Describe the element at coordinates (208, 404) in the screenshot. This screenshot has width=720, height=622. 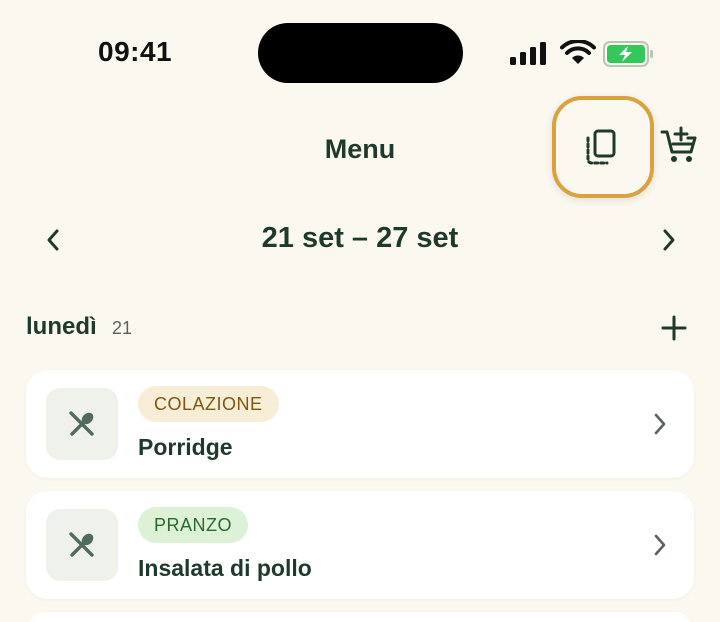
I see `meal-type-tag: COLAZIONE` at that location.